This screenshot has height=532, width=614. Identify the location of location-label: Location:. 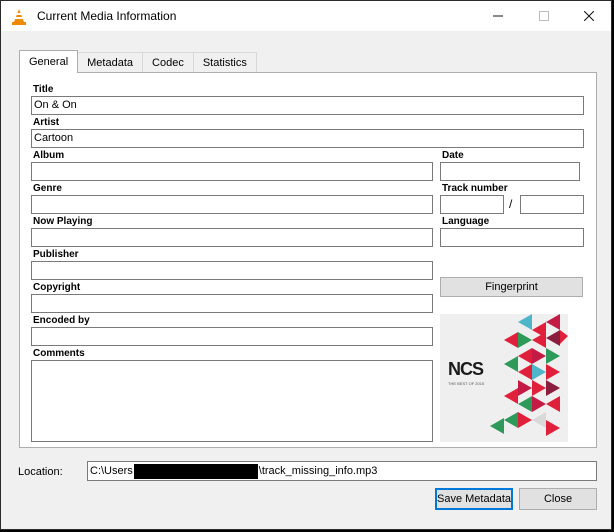
(40, 472).